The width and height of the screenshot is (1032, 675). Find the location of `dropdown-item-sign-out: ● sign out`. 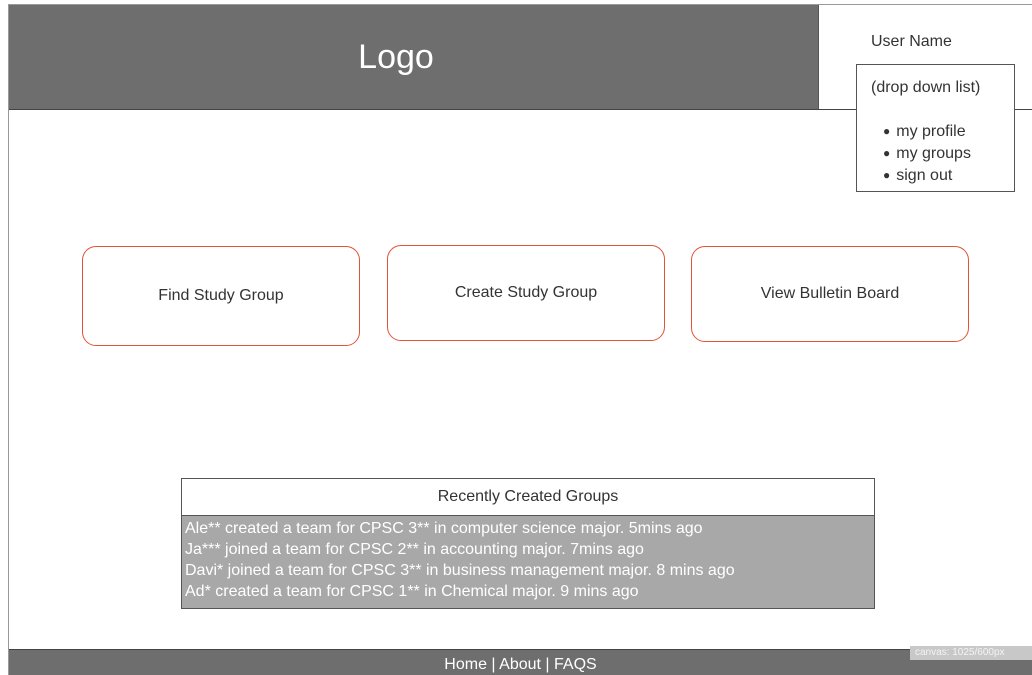

dropdown-item-sign-out: ● sign out is located at coordinates (927, 176).